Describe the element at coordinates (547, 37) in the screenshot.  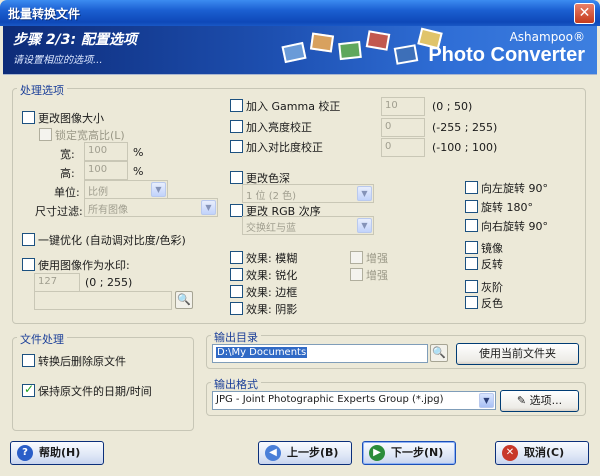
I see `brand-maker: Ashampoo®` at that location.